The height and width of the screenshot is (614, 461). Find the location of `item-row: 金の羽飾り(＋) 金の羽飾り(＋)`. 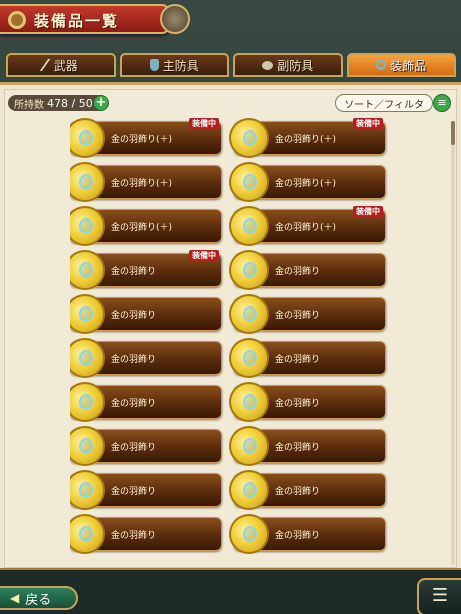

item-row: 金の羽飾り(＋) 金の羽飾り(＋) is located at coordinates (235, 183).